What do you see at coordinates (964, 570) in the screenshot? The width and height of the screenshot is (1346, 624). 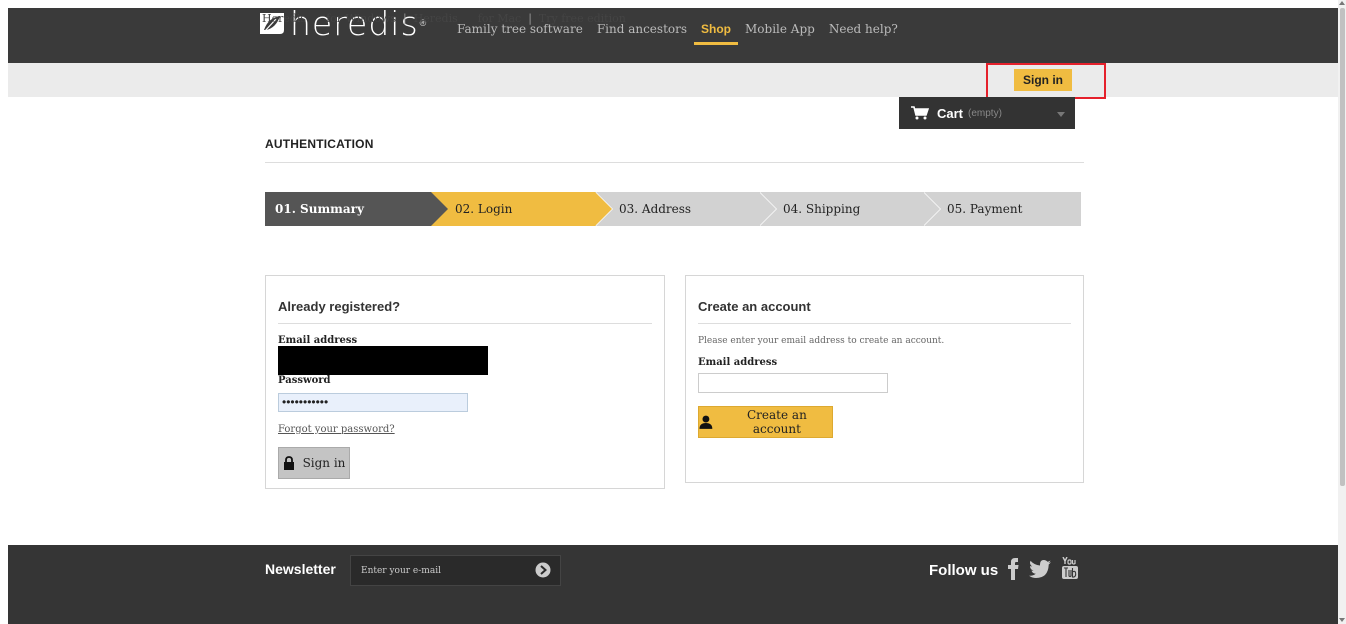 I see `follow-us-label: Follow us` at bounding box center [964, 570].